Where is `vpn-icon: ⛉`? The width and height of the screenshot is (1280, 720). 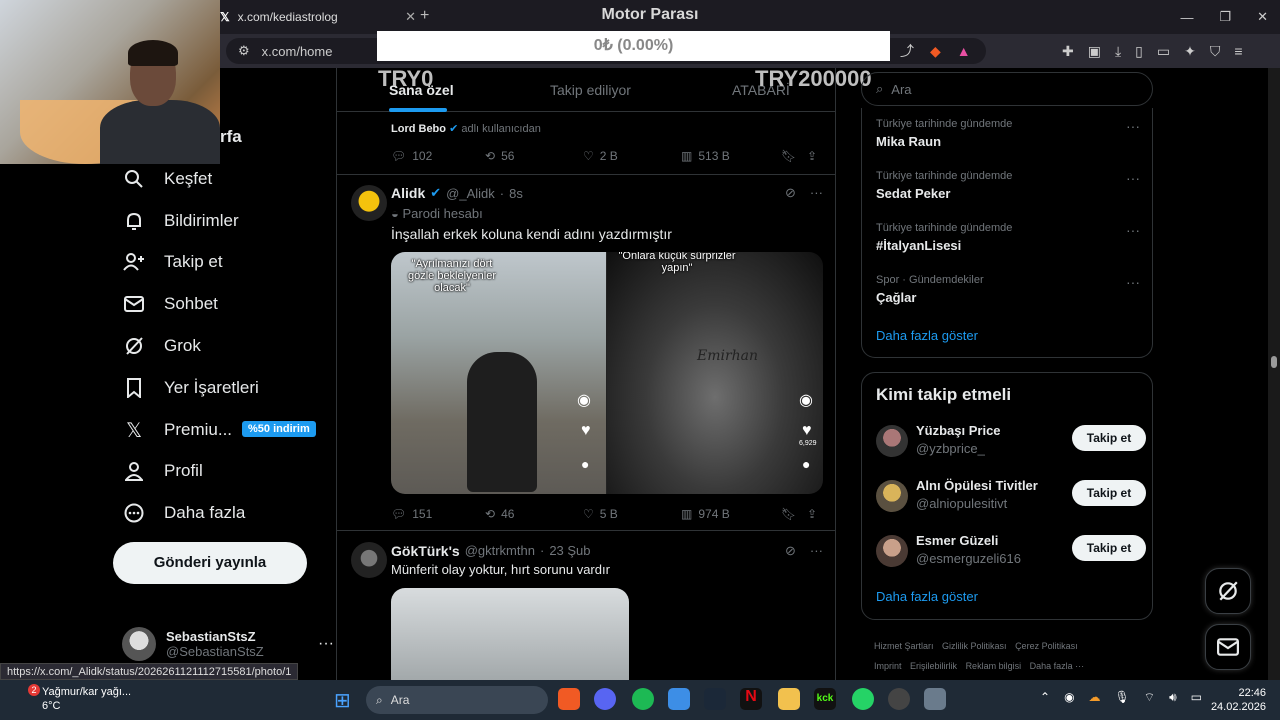
vpn-icon: ⛉ is located at coordinates (1215, 51).